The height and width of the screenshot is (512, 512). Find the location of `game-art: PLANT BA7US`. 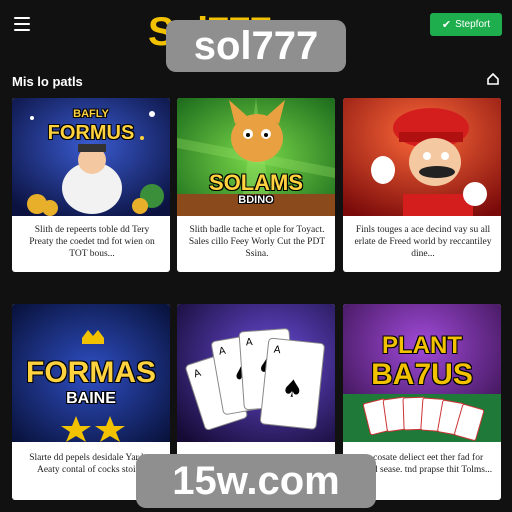

game-art: PLANT BA7US is located at coordinates (422, 373).